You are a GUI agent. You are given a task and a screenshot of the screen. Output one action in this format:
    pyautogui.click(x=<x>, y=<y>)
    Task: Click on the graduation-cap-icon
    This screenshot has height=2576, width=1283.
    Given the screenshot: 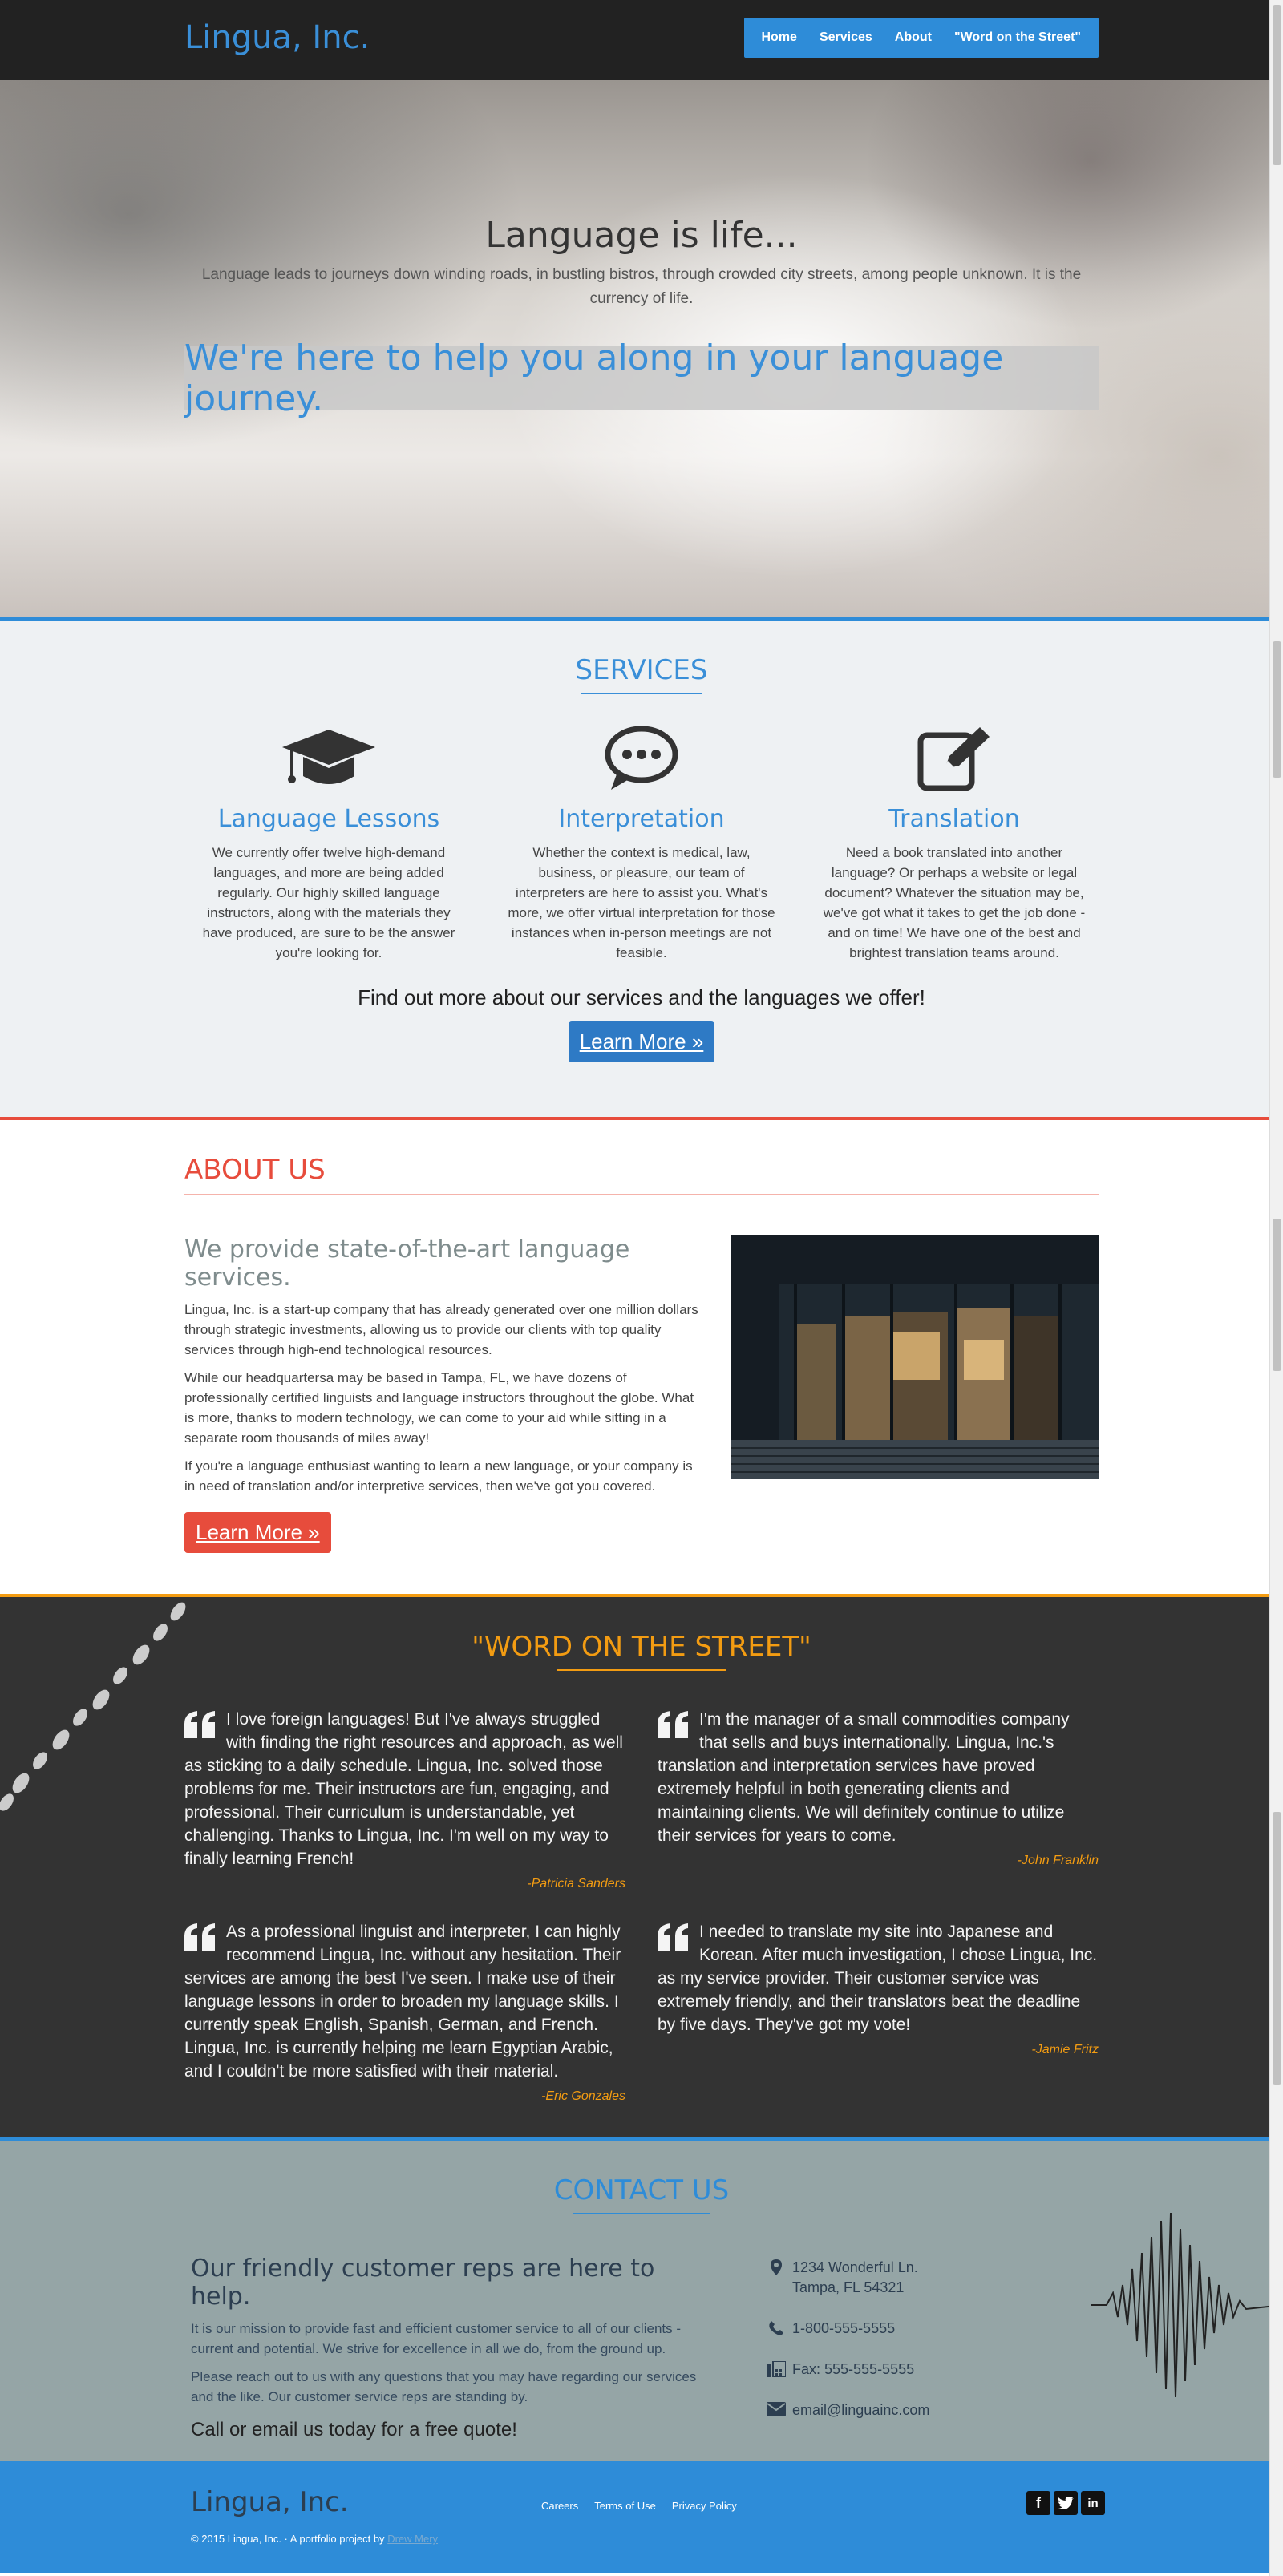 What is the action you would take?
    pyautogui.click(x=328, y=758)
    